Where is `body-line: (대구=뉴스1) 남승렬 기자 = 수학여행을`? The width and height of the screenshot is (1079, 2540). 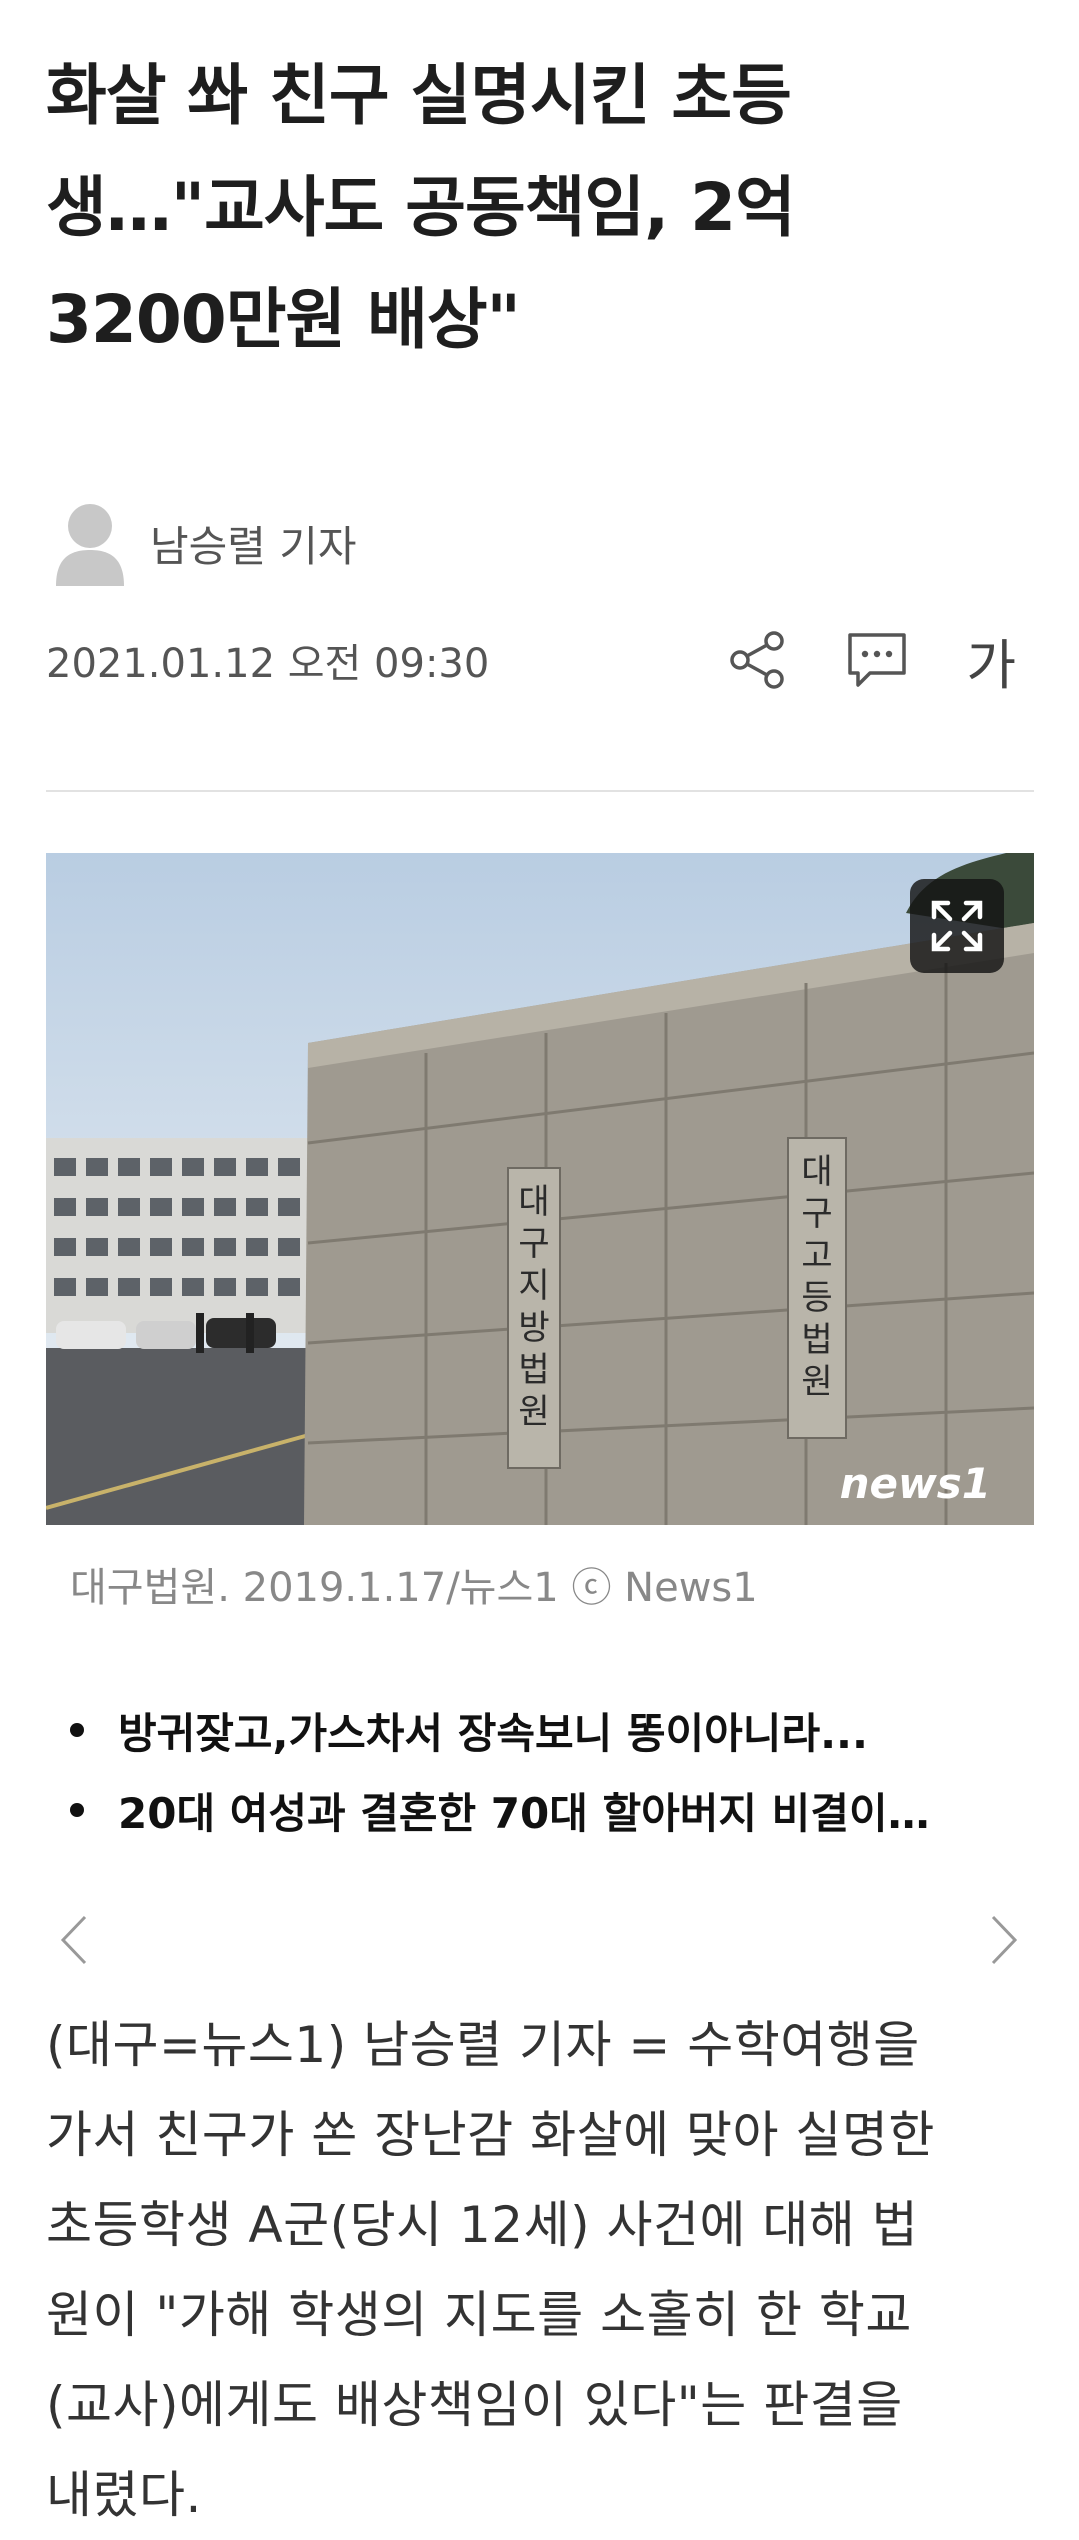
body-line: (대구=뉴스1) 남승렬 기자 = 수학여행을 is located at coordinates (483, 2045).